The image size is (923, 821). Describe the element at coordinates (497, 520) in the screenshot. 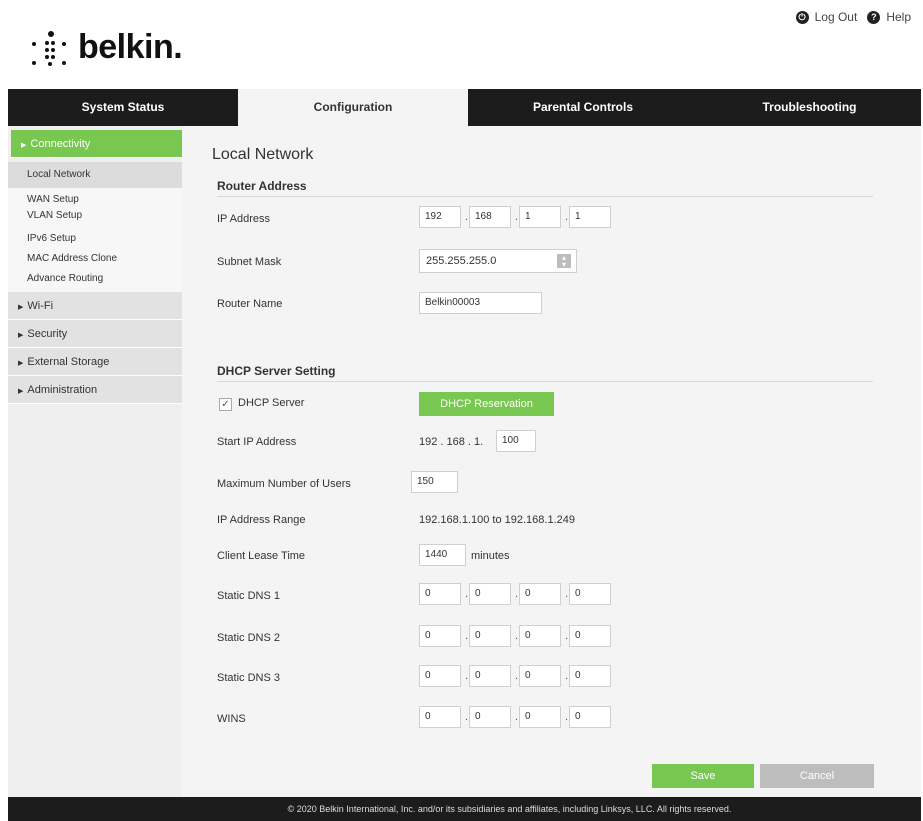

I see `ip-range-value: 192.168.1.100 to 192.168.1.249` at that location.